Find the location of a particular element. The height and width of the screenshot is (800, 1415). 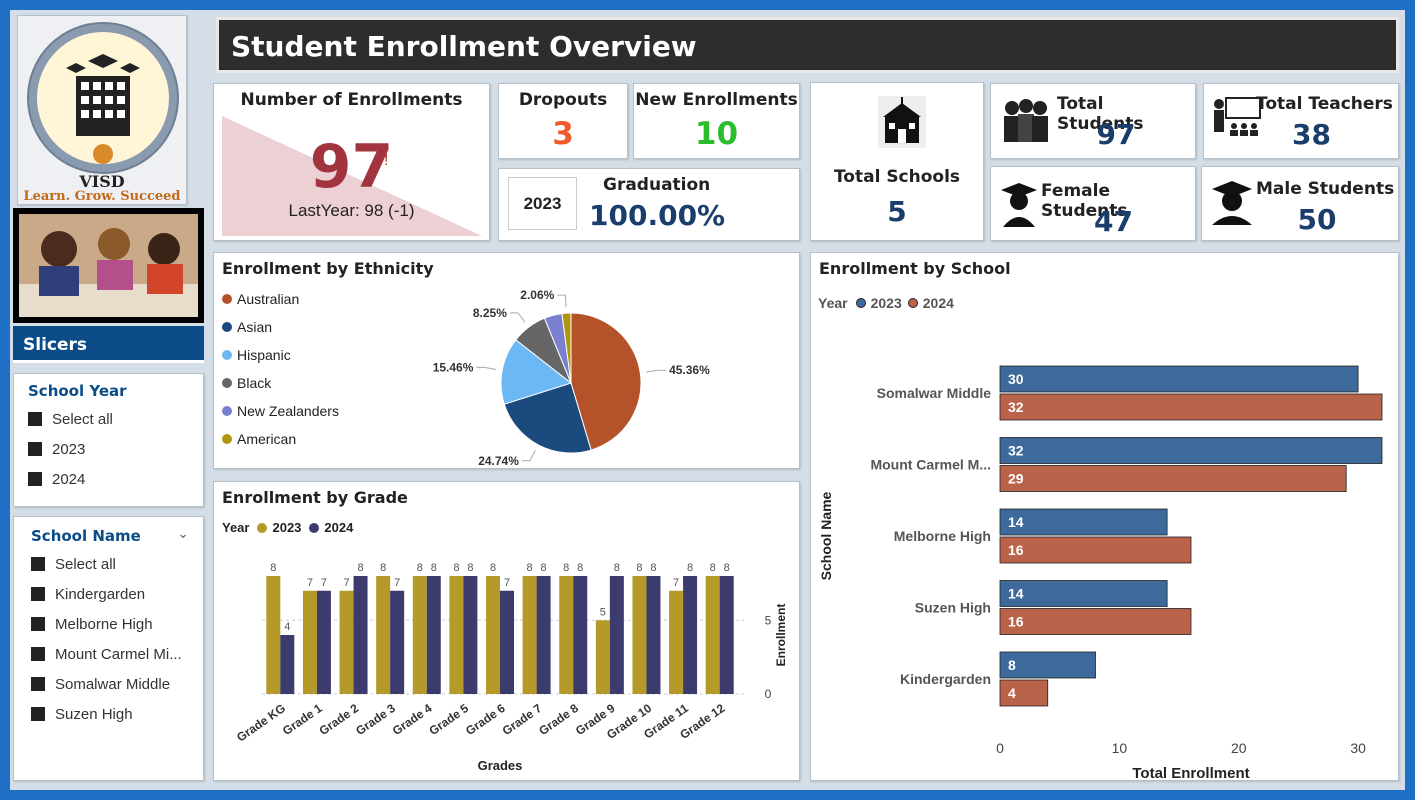

pie-data-label: 8.25% is located at coordinates (490, 313).